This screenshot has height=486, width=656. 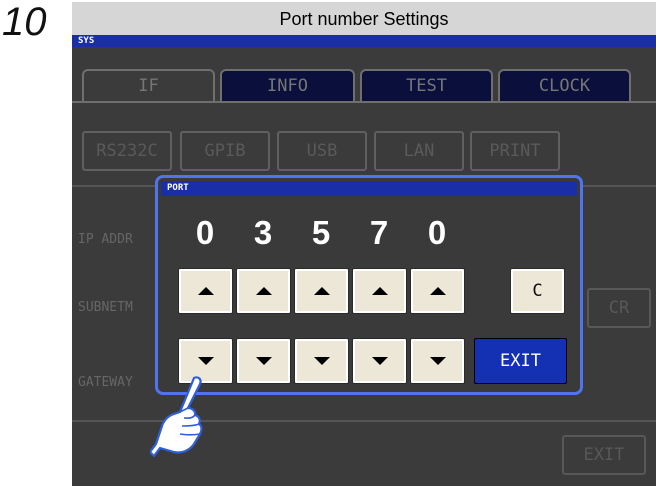 I want to click on clear-button: C, so click(x=537, y=291).